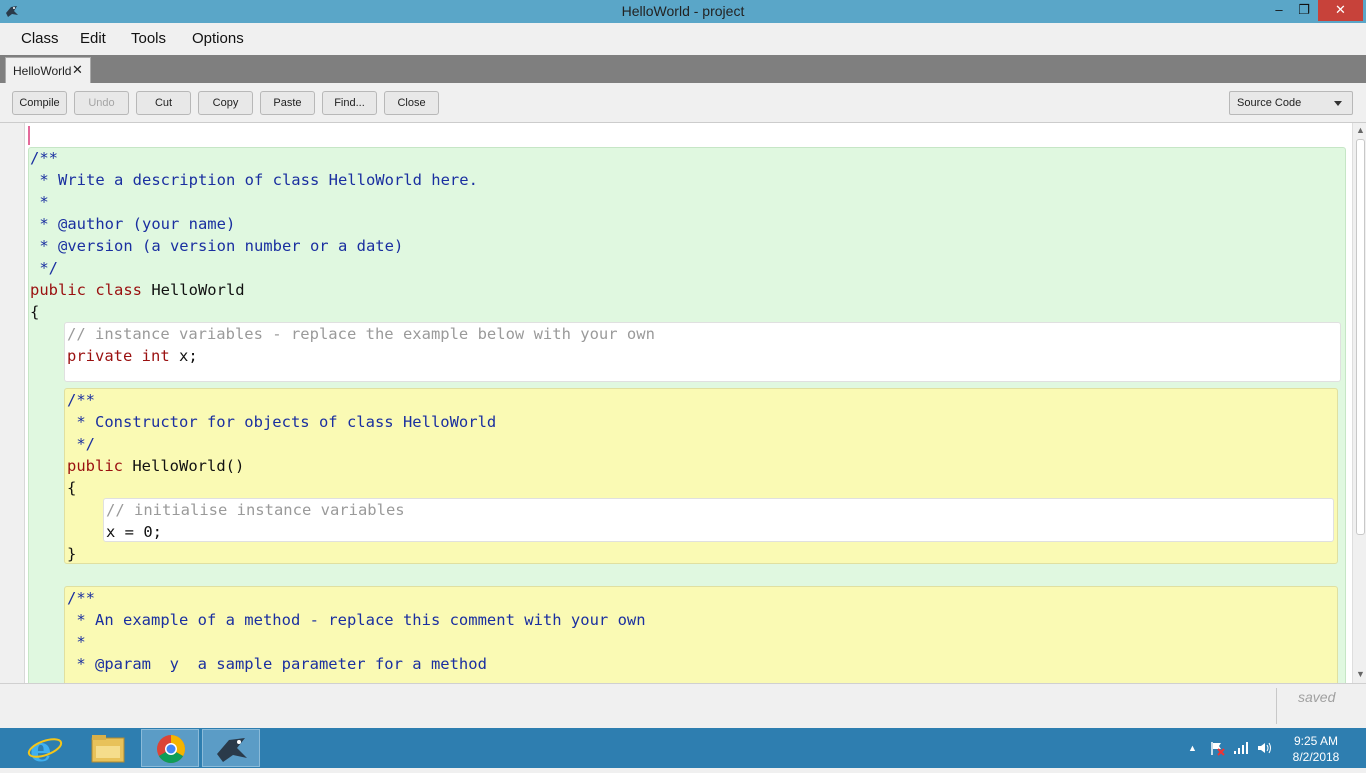  I want to click on scrollbar-thumb, so click(1360, 337).